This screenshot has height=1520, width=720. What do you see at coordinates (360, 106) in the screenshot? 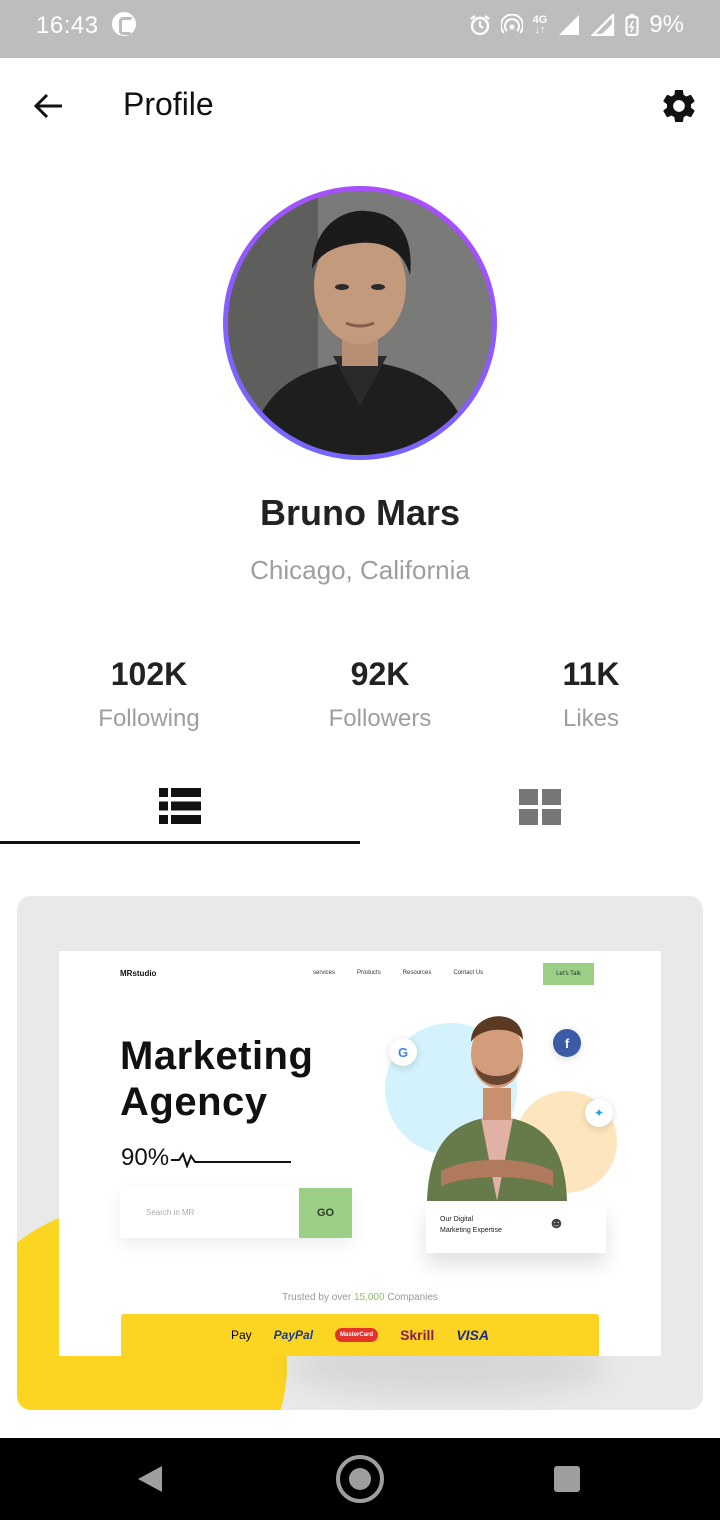
I see `app-header: Profile` at bounding box center [360, 106].